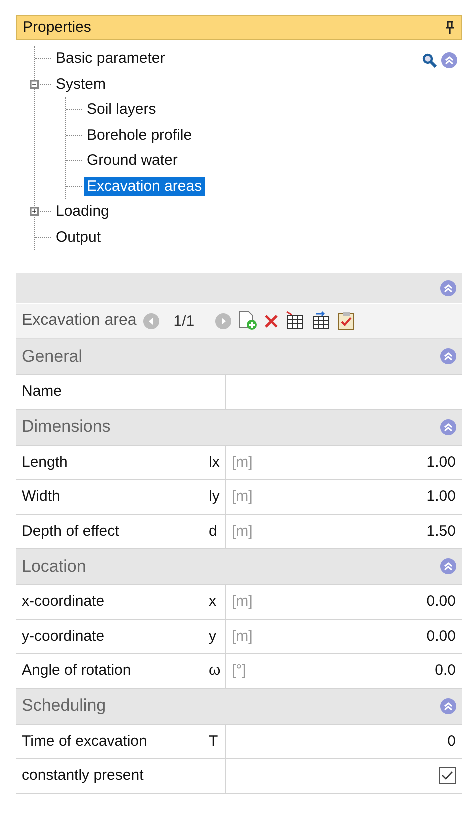 The height and width of the screenshot is (813, 468). Describe the element at coordinates (212, 601) in the screenshot. I see `property-symbol: x` at that location.